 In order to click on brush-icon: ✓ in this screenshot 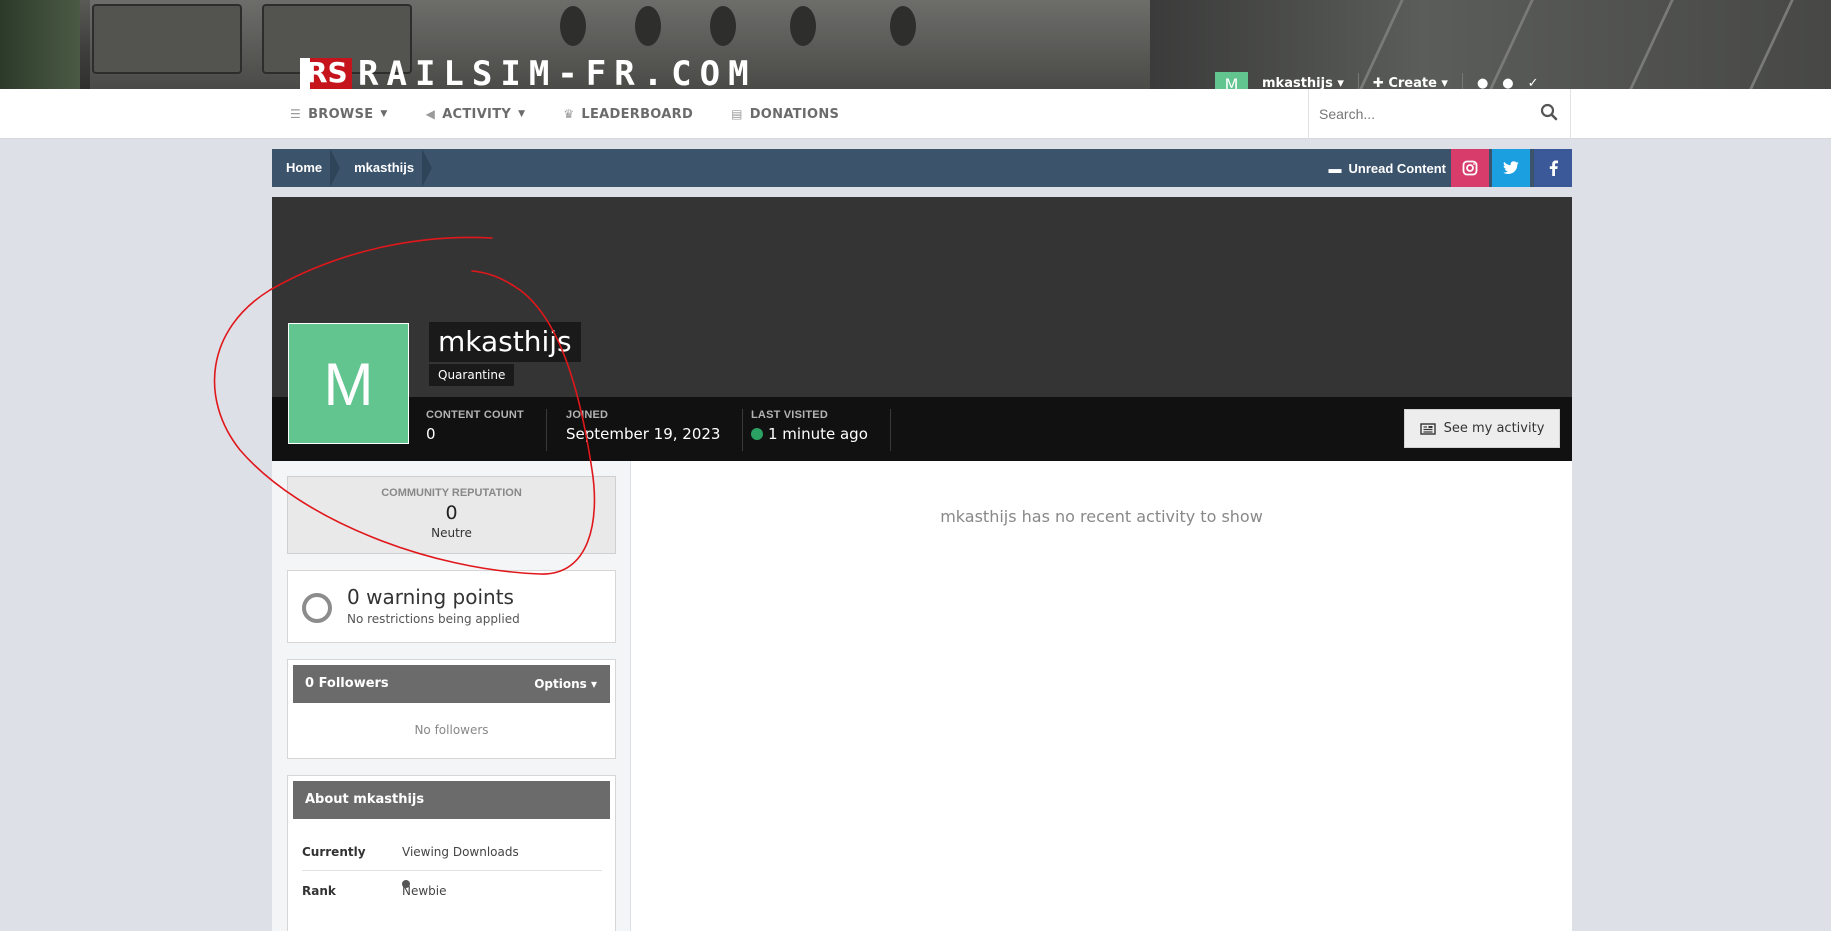, I will do `click(1533, 83)`.